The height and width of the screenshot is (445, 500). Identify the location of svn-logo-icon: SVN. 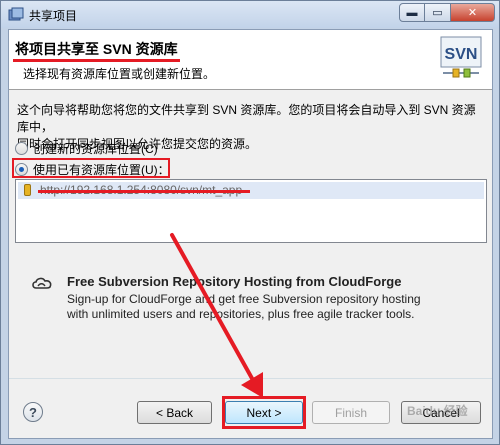
(461, 57).